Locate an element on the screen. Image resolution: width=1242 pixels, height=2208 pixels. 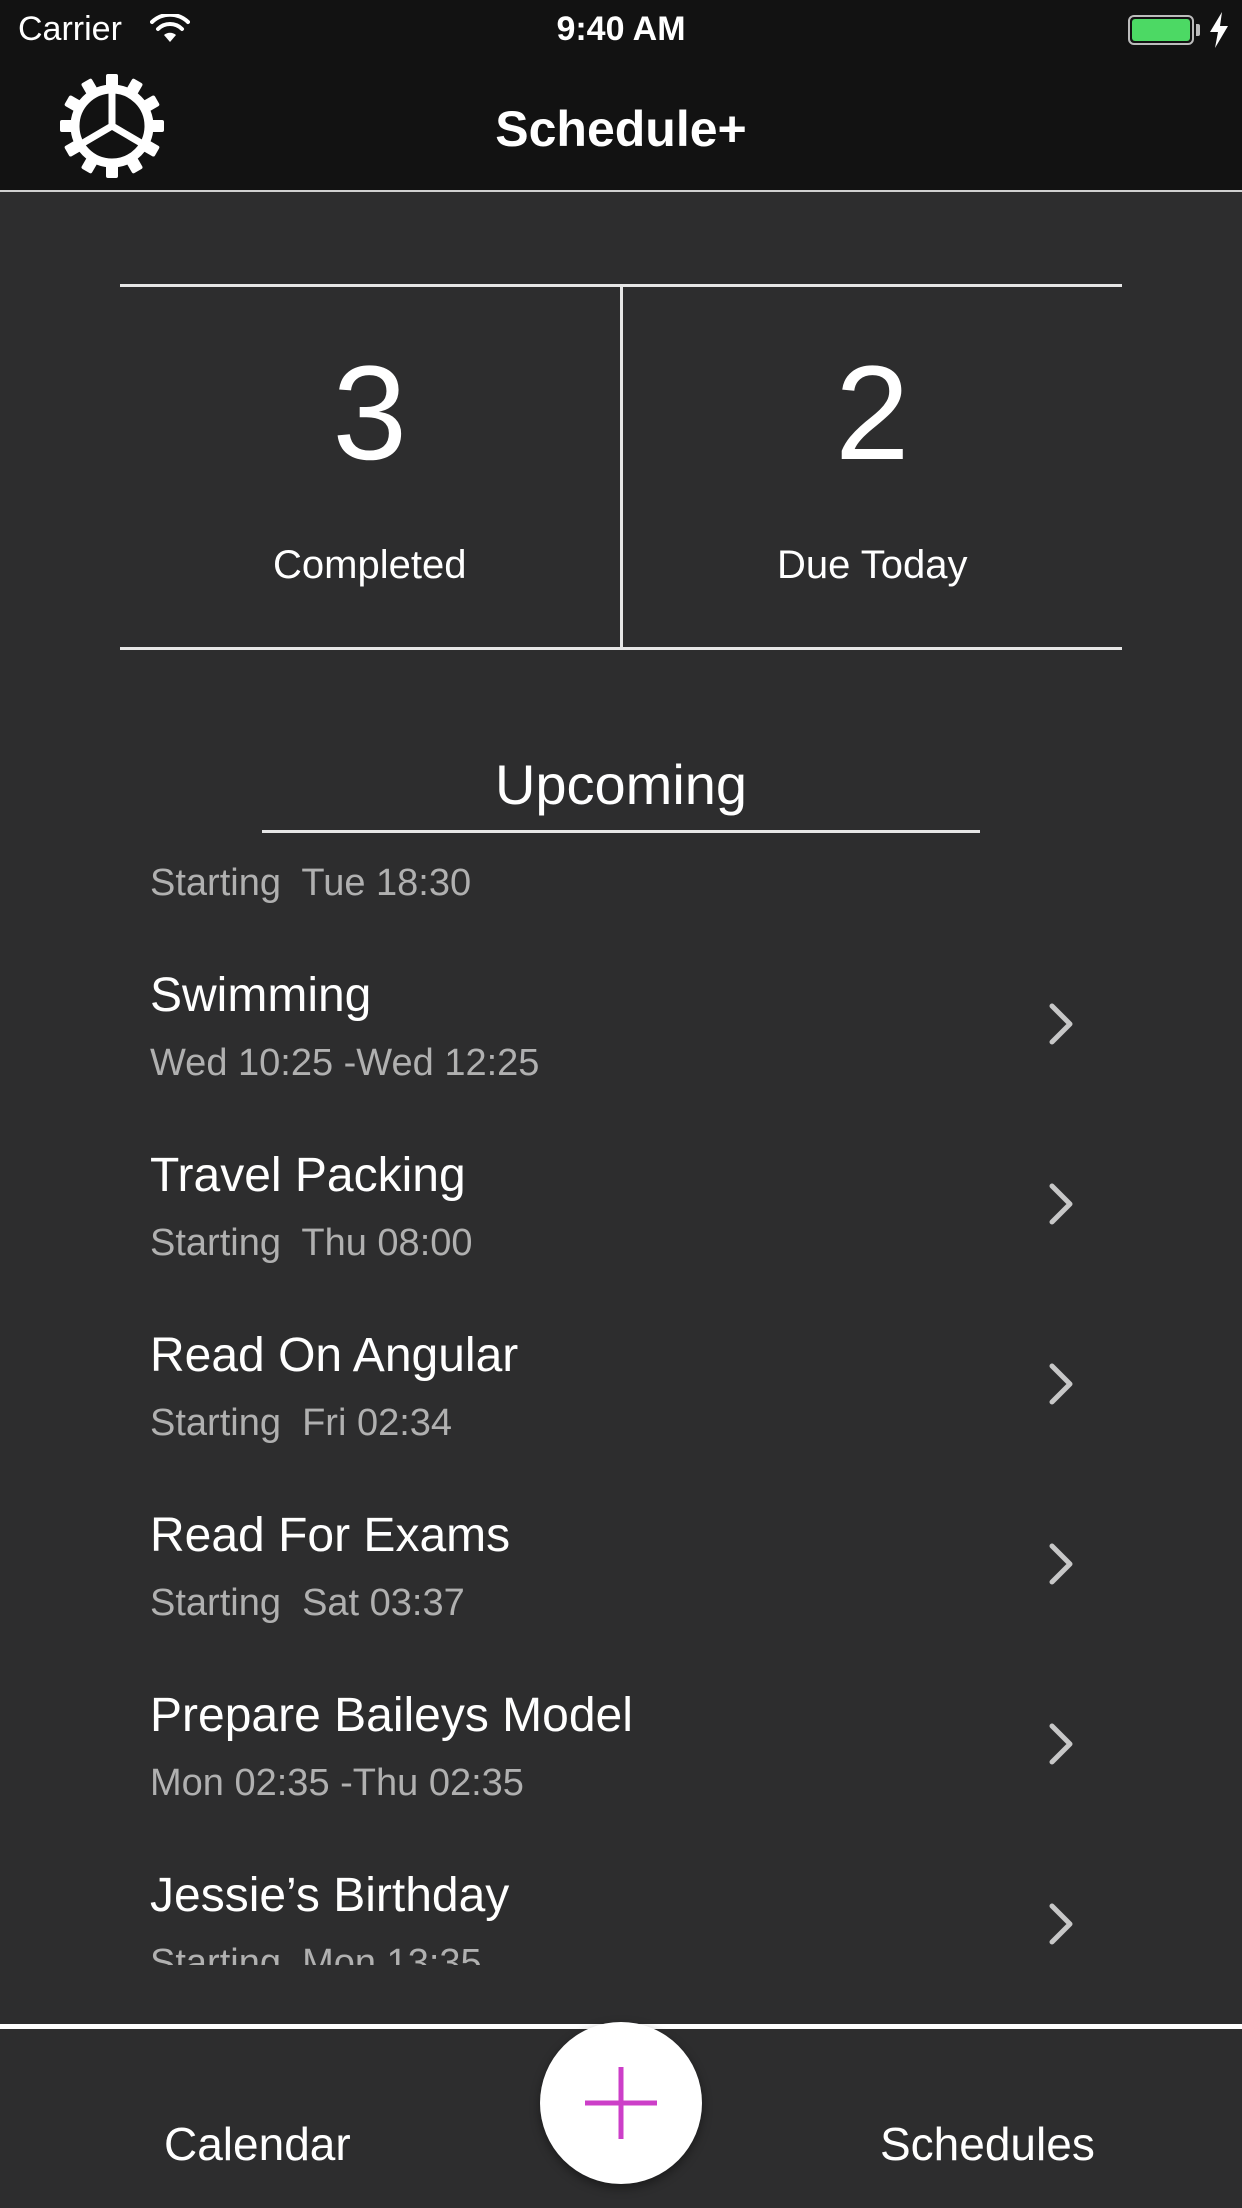
stat-due-today-value: 2 is located at coordinates (872, 413).